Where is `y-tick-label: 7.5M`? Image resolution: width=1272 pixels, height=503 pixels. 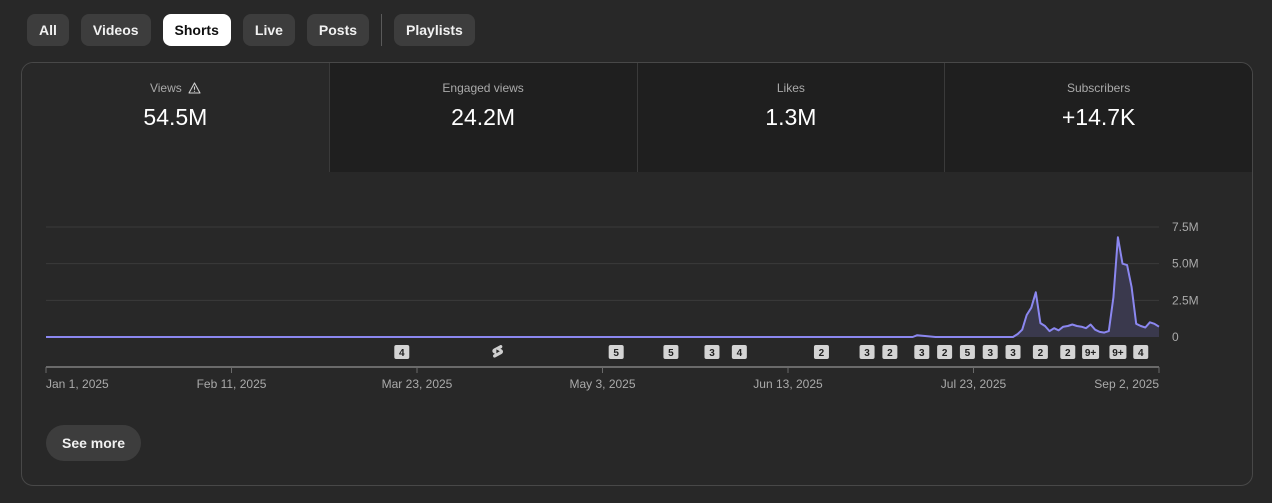 y-tick-label: 7.5M is located at coordinates (1185, 227).